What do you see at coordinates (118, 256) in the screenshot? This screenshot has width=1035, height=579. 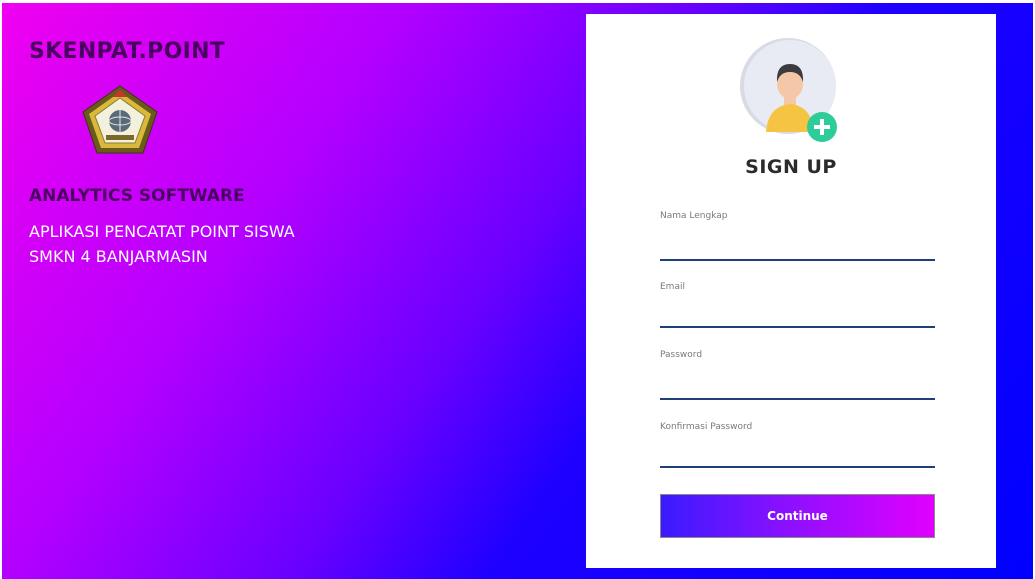 I see `description-line-2: SMKN 4 BANJARMASIN` at bounding box center [118, 256].